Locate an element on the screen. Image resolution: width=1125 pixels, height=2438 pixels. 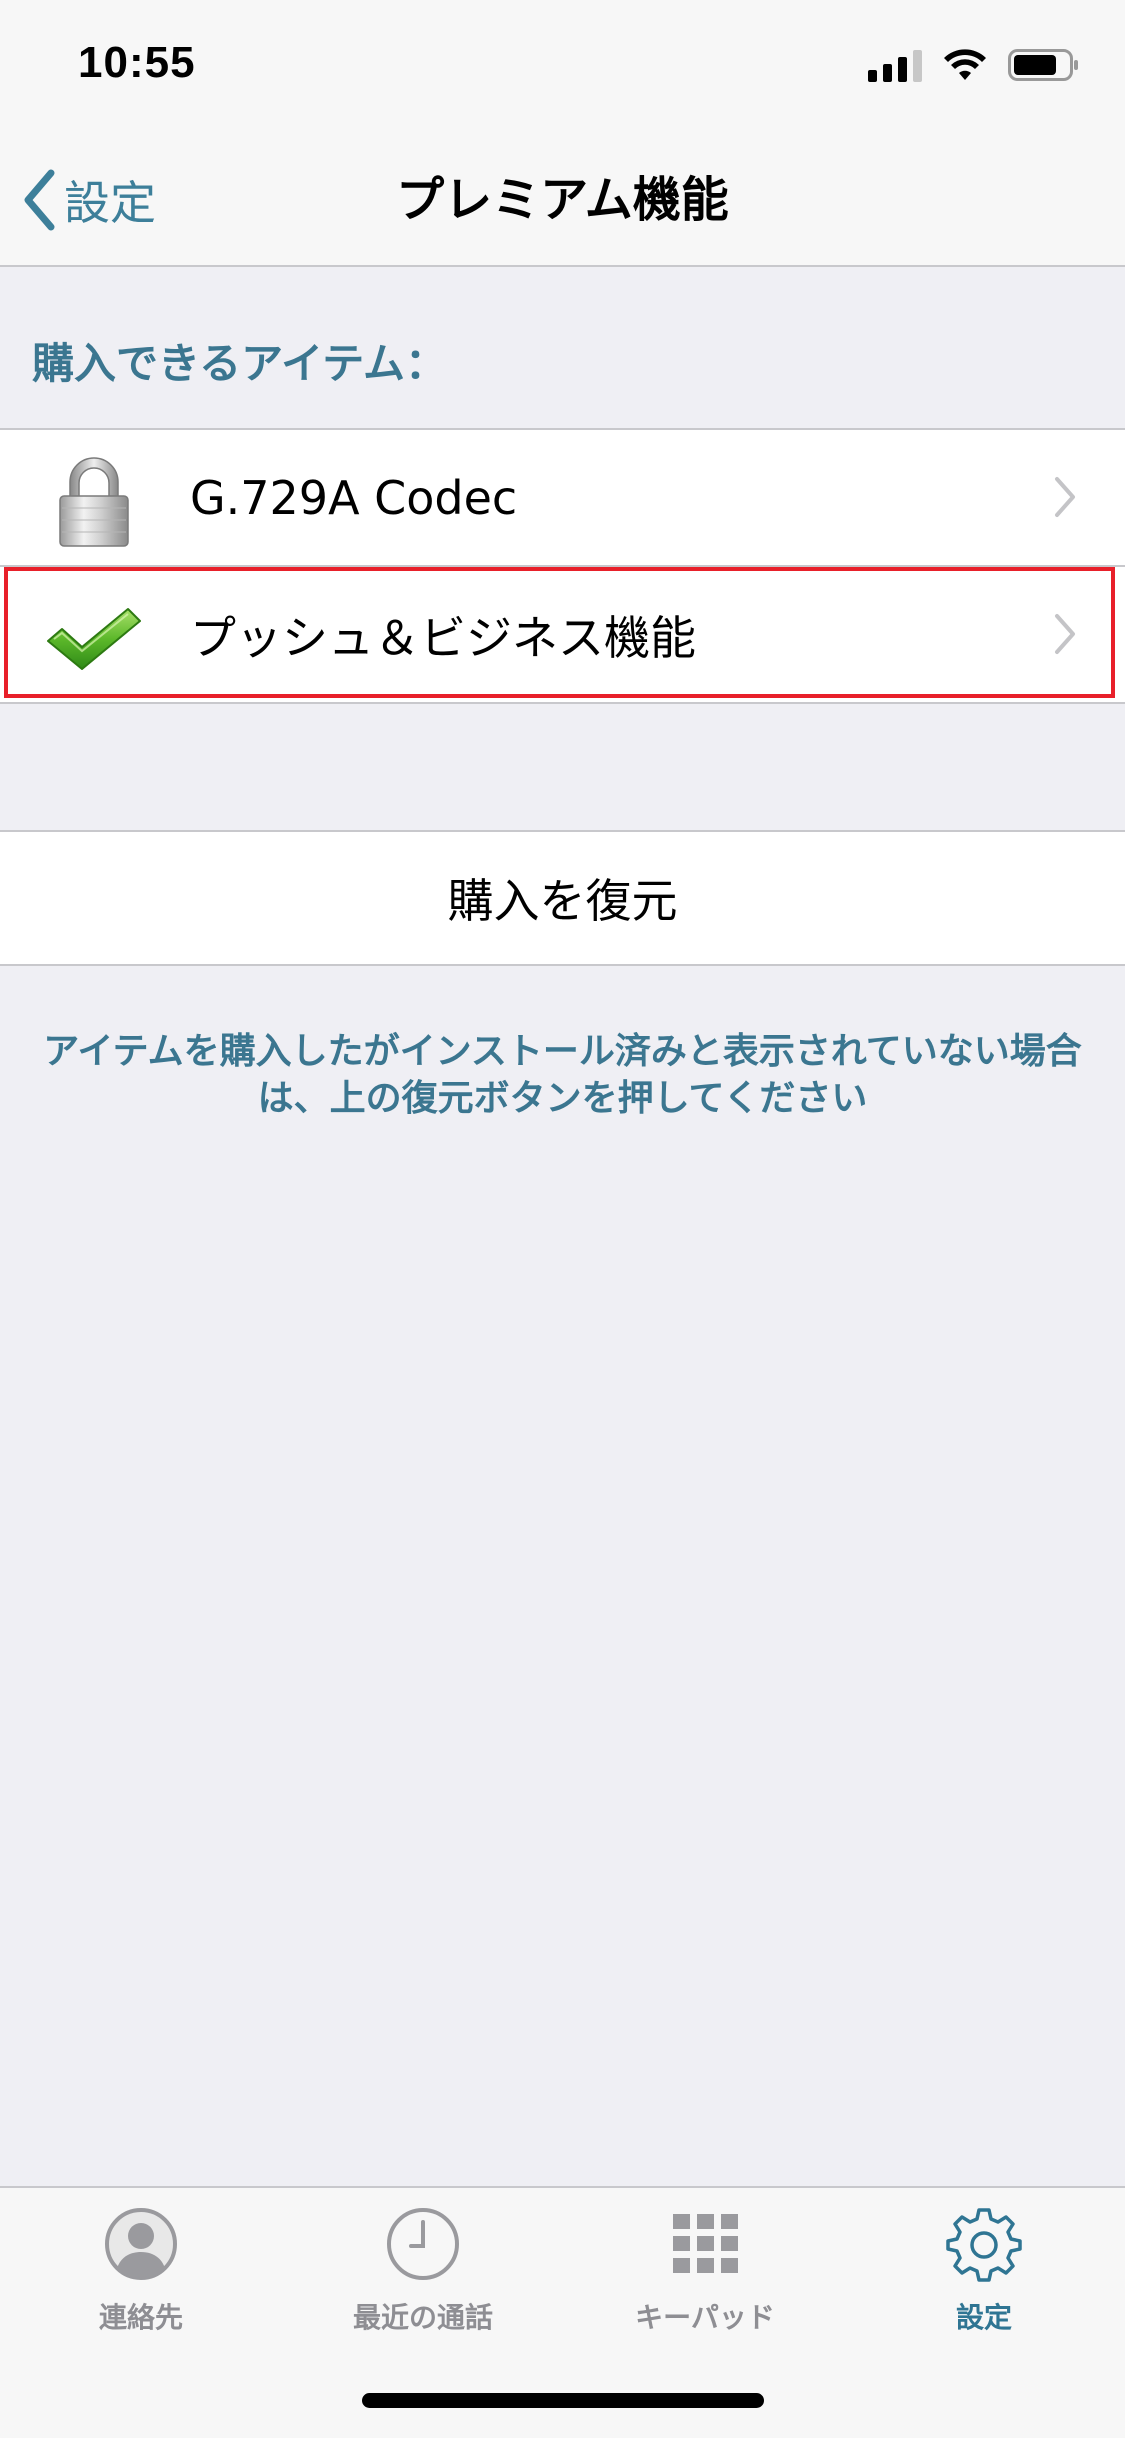
navigation-bar: 設定 プレミアム機能 is located at coordinates (562, 201).